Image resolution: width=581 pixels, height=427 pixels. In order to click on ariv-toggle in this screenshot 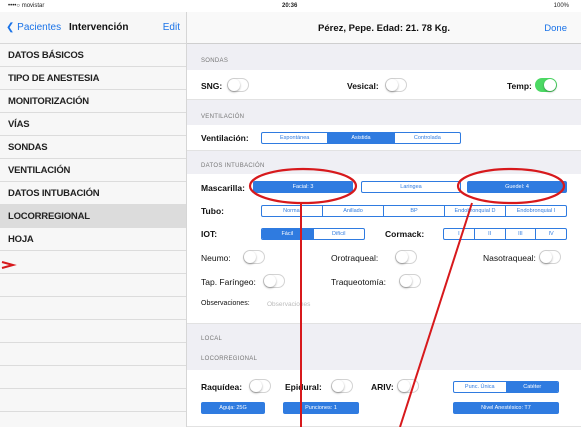, I will do `click(408, 386)`.